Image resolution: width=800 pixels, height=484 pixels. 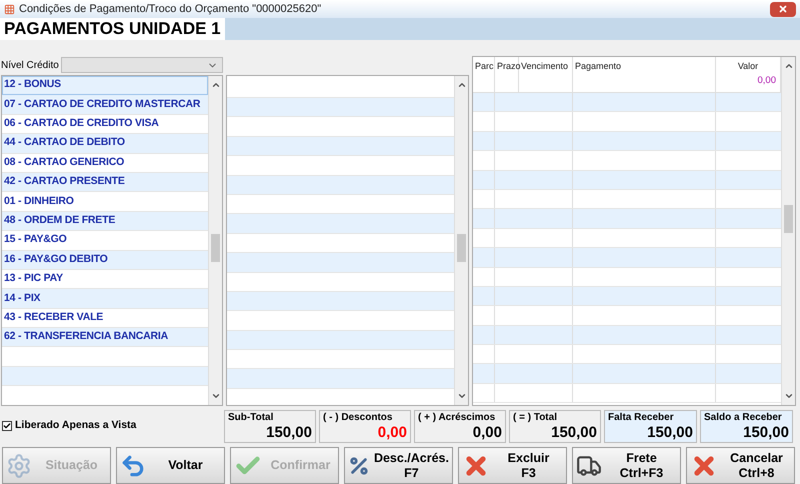 What do you see at coordinates (105, 163) in the screenshot?
I see `payment-method-item: 08 - CARTAO GENERICO` at bounding box center [105, 163].